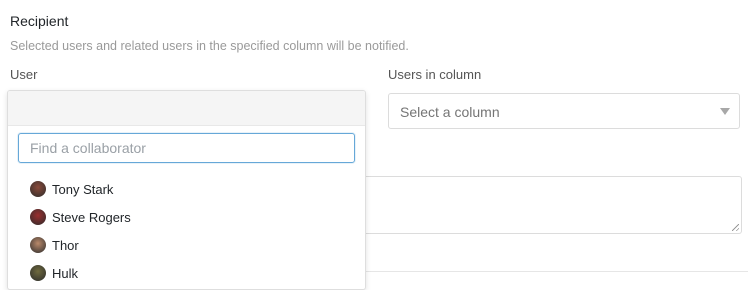 The height and width of the screenshot is (290, 748). What do you see at coordinates (39, 21) in the screenshot?
I see `recipient-title: Recipient` at bounding box center [39, 21].